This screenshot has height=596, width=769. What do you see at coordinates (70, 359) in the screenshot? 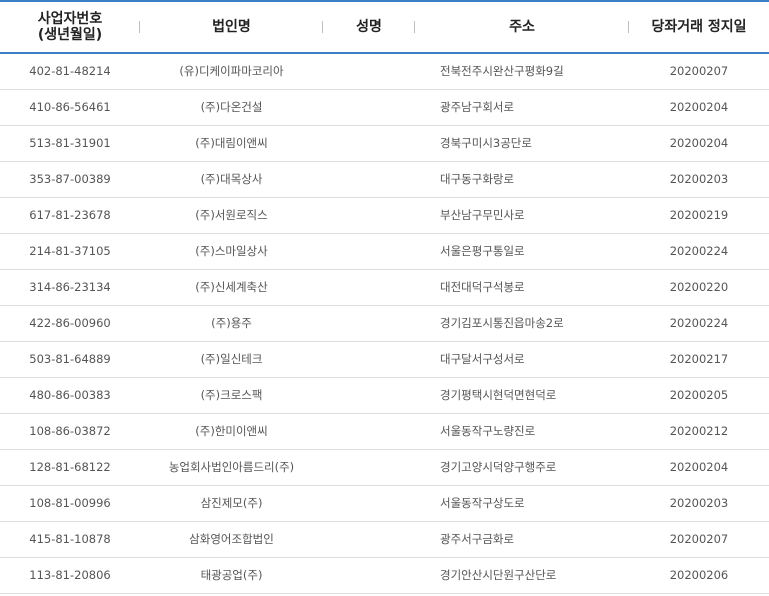
I see `cell-business-number: 503-81-64889` at bounding box center [70, 359].